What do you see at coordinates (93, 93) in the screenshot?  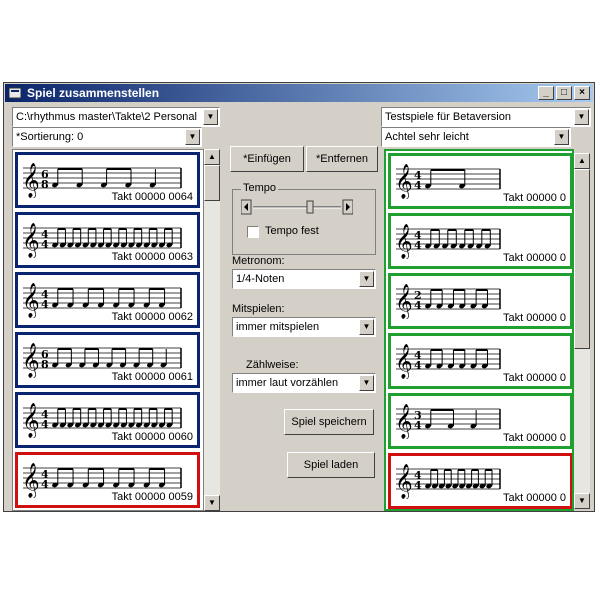 I see `window-title: Spiel zusammenstellen` at bounding box center [93, 93].